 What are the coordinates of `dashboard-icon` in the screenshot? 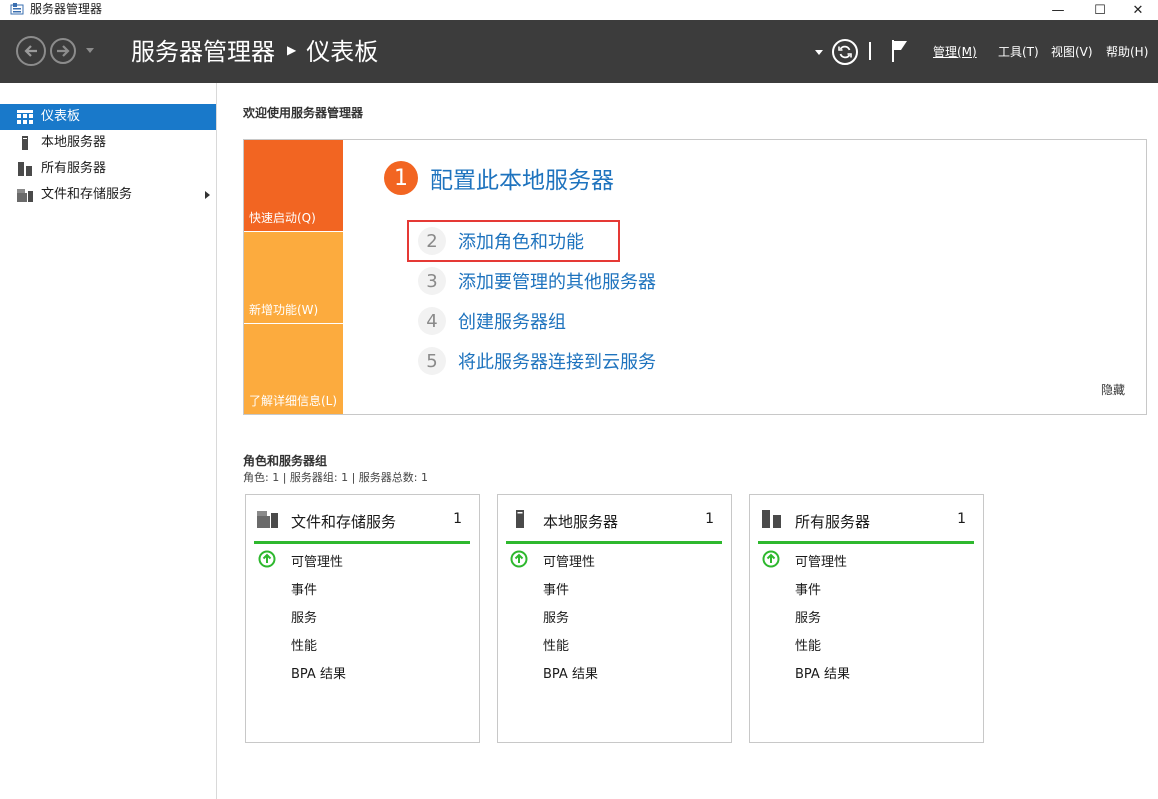 It's located at (25, 117).